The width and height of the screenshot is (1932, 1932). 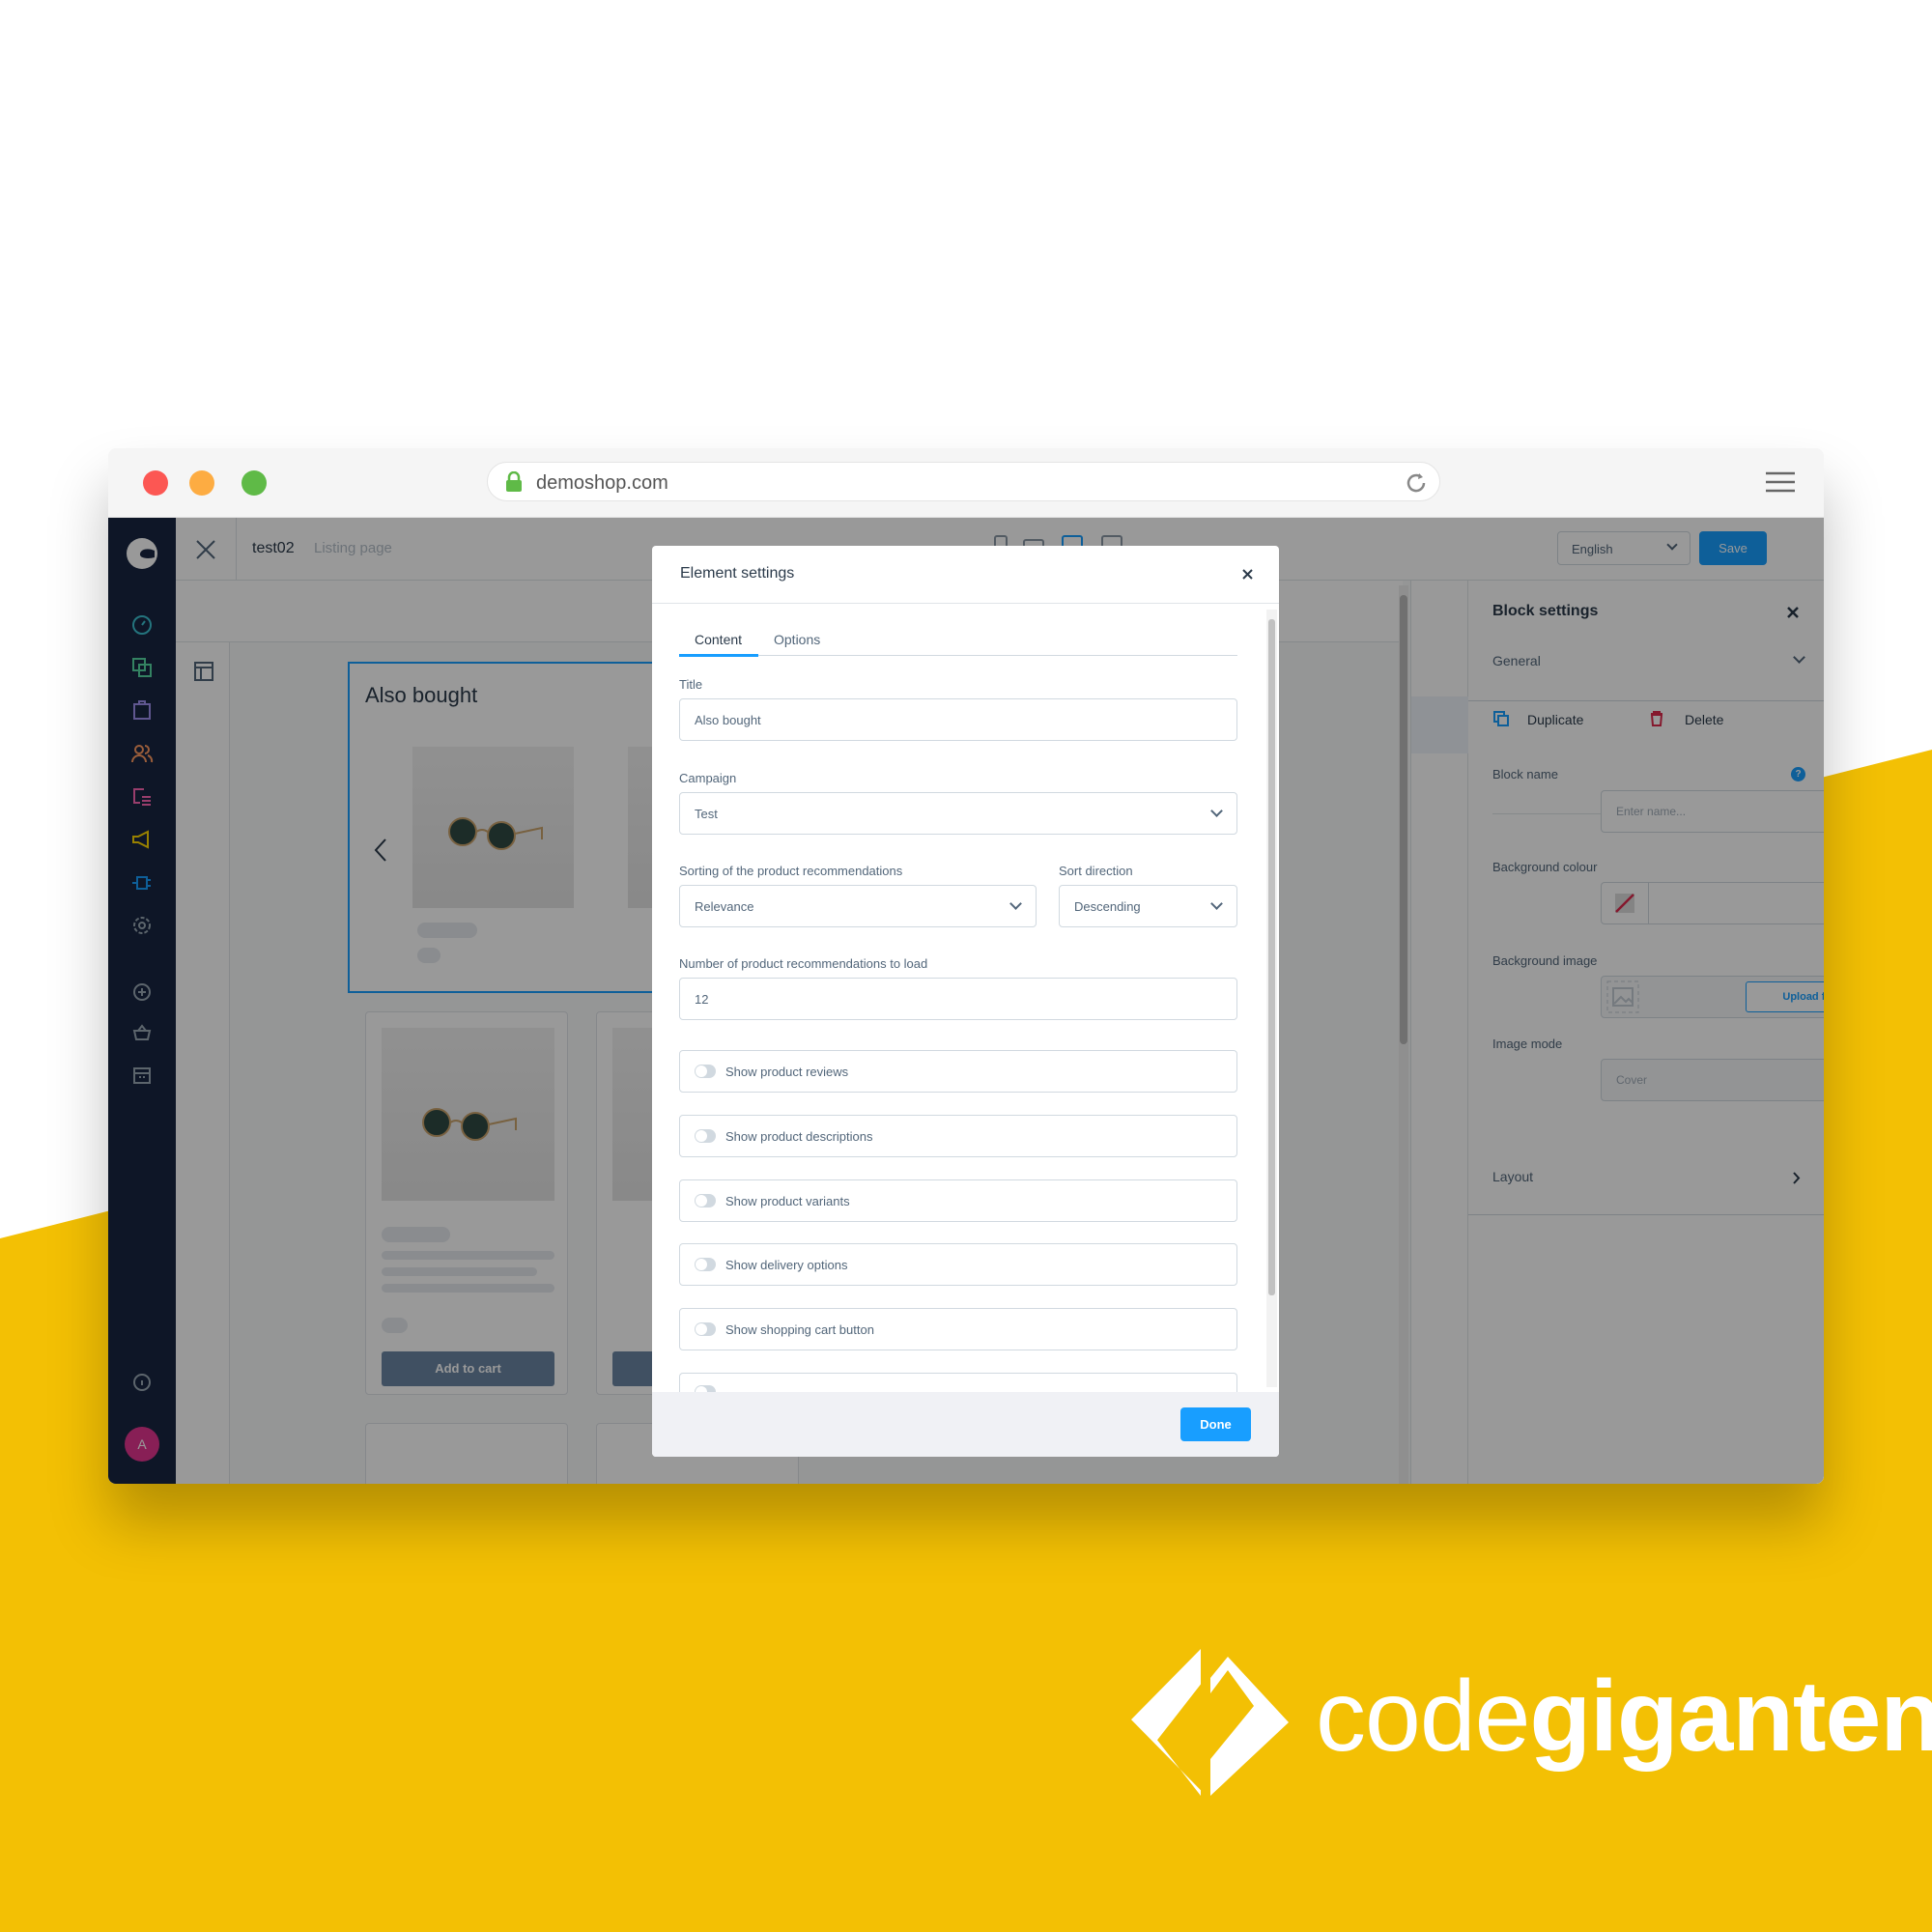 What do you see at coordinates (958, 719) in the screenshot?
I see `title-input: Also bought` at bounding box center [958, 719].